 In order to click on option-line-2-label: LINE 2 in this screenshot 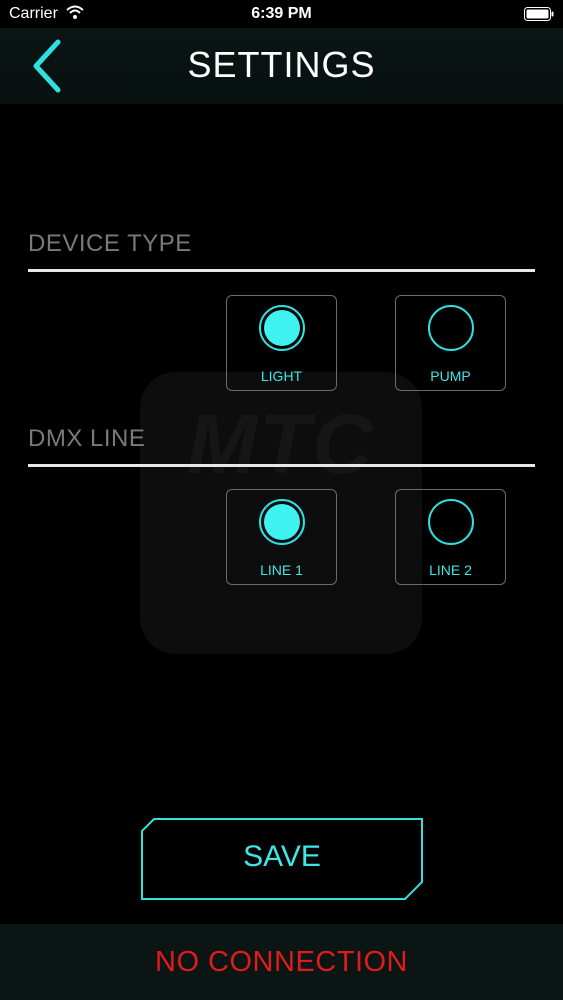, I will do `click(450, 570)`.